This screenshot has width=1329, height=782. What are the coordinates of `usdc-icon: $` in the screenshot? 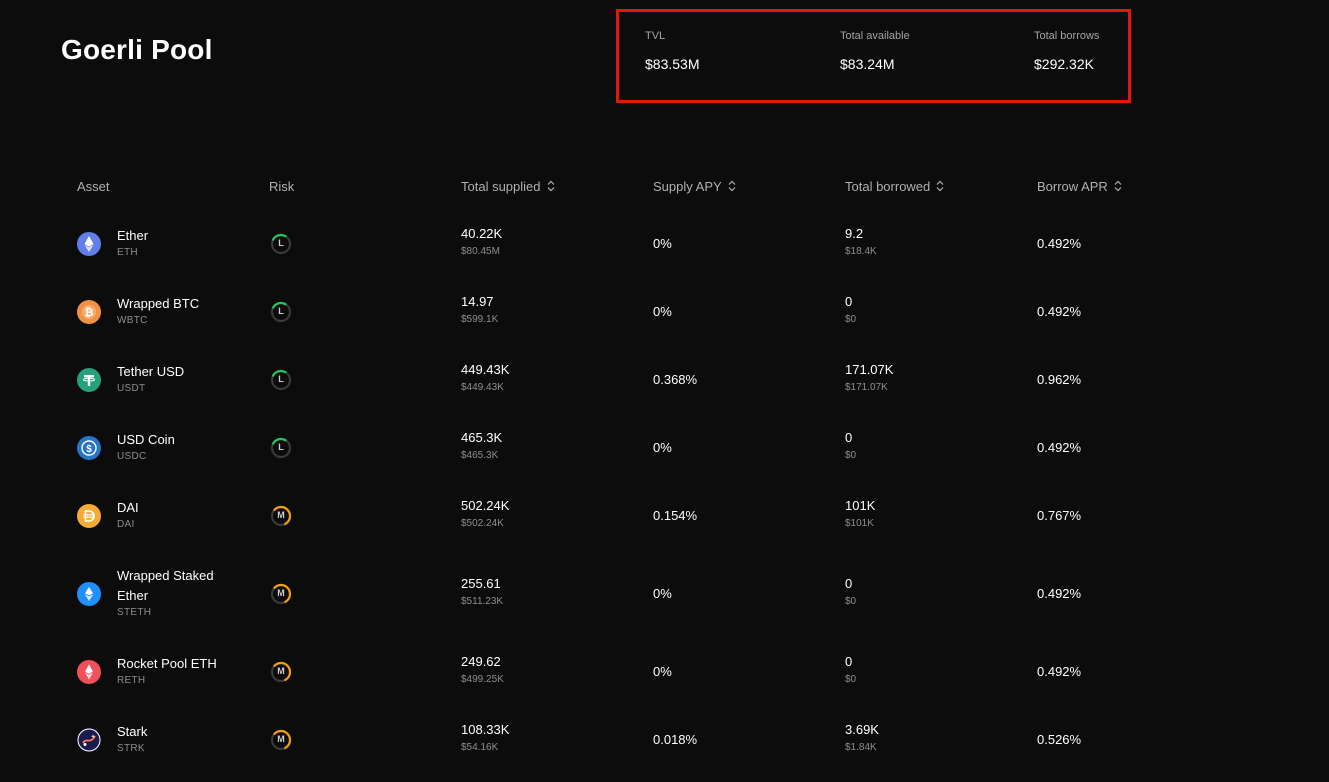 It's located at (89, 448).